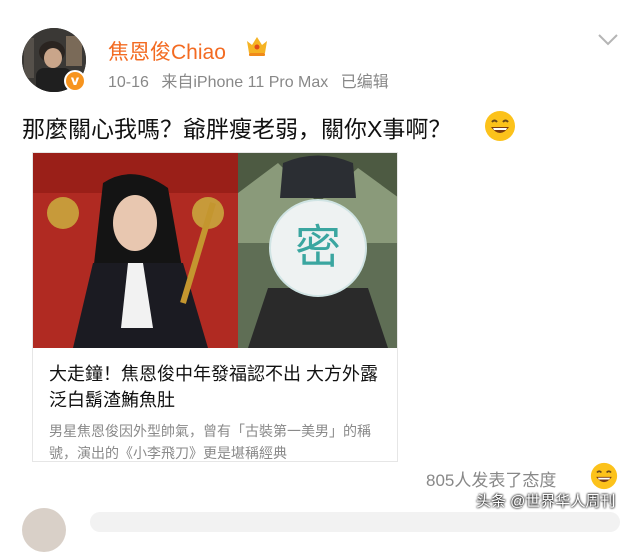 The height and width of the screenshot is (552, 640). Describe the element at coordinates (257, 46) in the screenshot. I see `vip-crown-icon` at that location.